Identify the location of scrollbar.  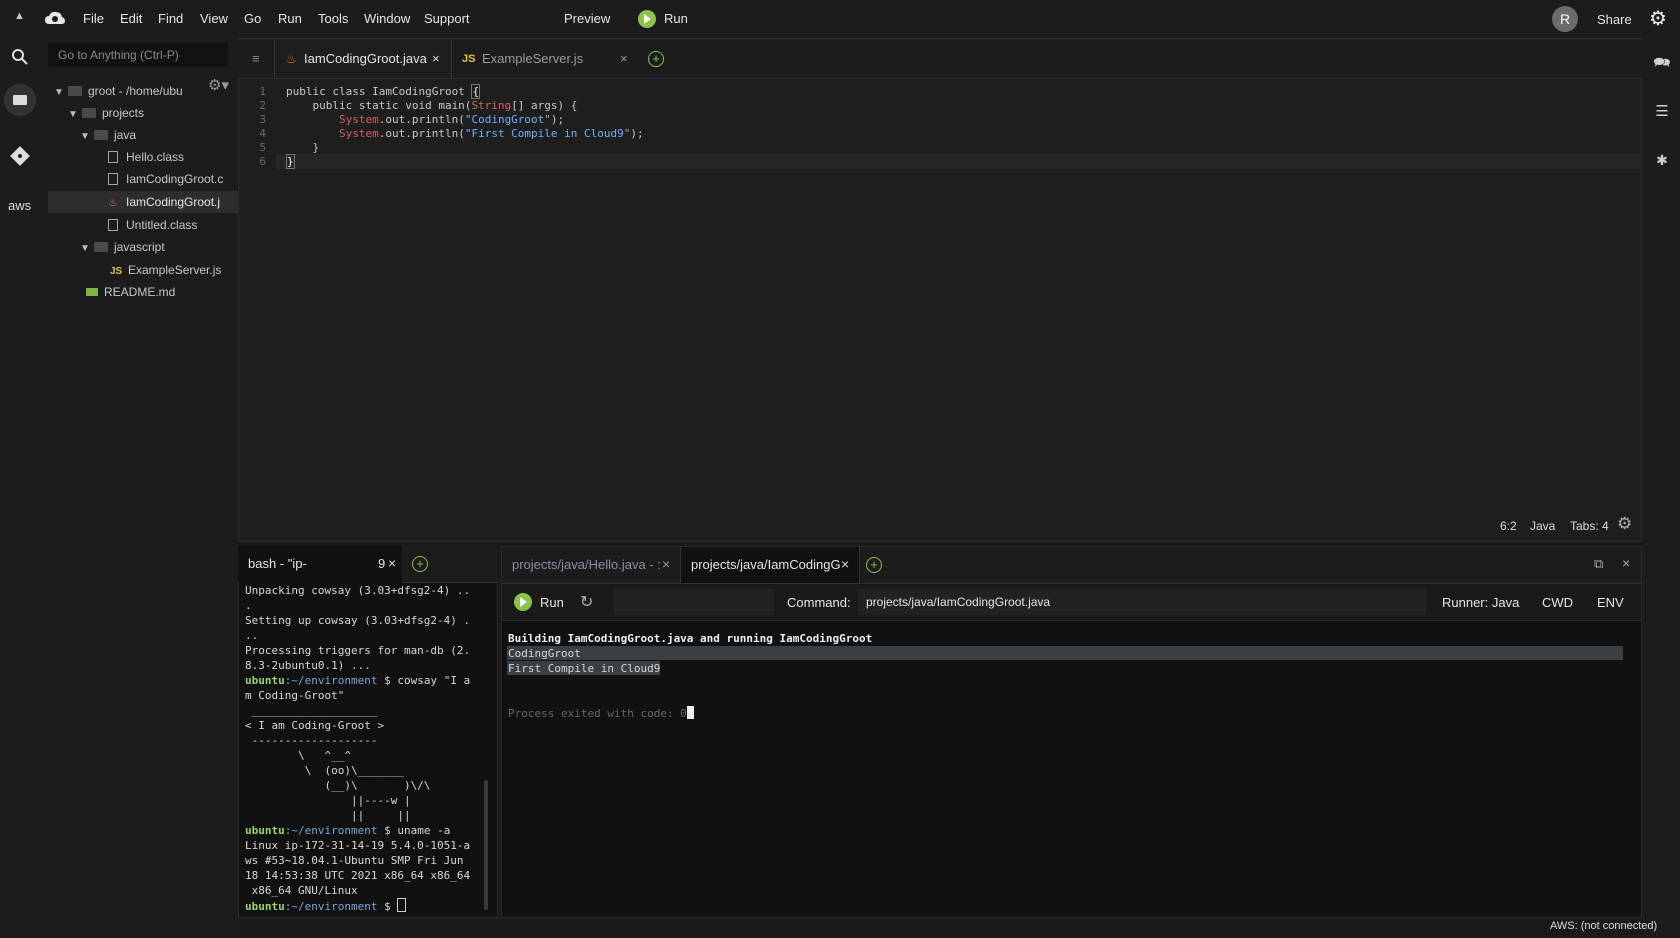
(486, 845).